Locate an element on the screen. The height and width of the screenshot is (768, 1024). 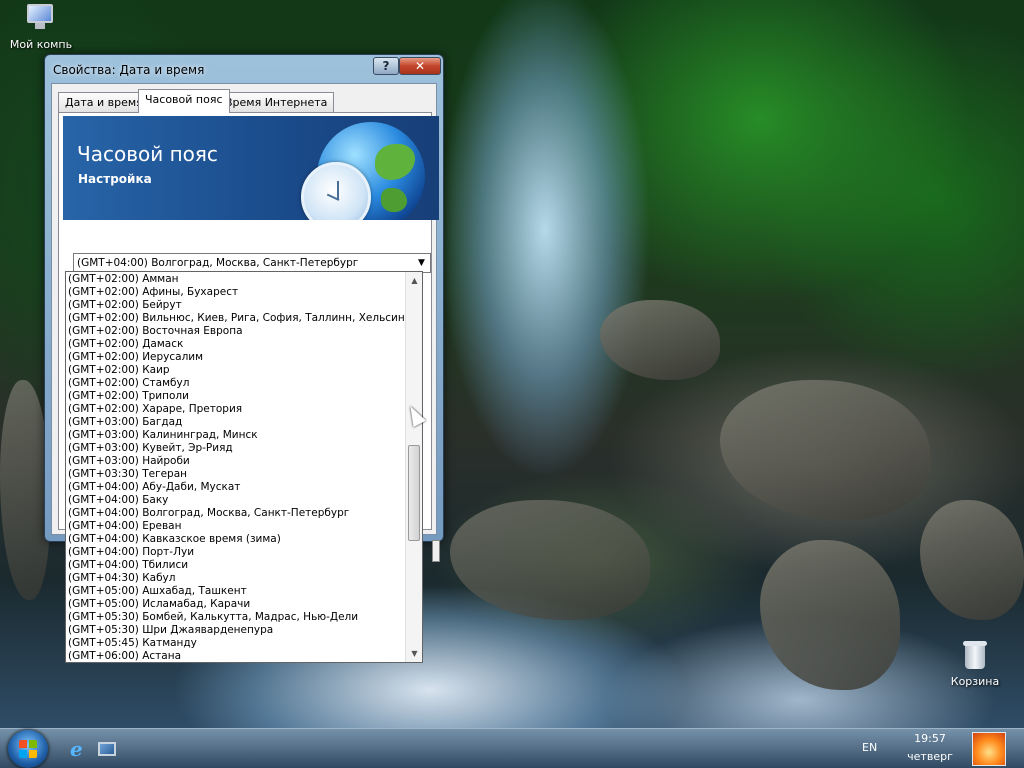
desktop-icon-recycle-bin: Корзина is located at coordinates (975, 664).